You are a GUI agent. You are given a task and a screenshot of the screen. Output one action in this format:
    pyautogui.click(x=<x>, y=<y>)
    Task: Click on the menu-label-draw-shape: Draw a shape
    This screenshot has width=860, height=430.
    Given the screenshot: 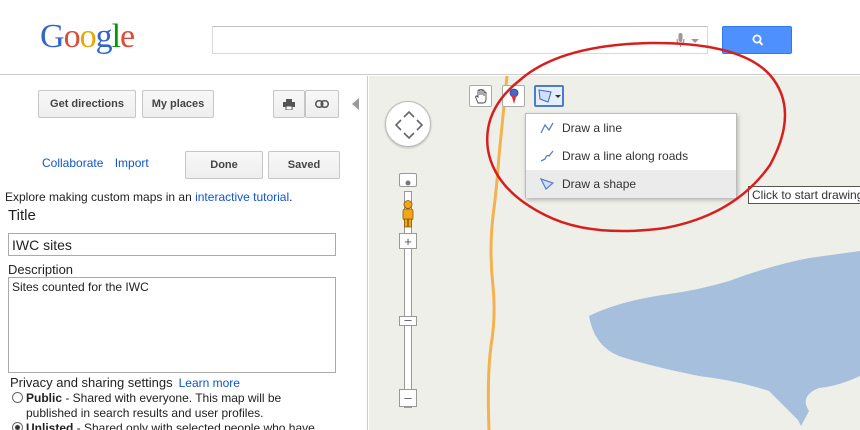 What is the action you would take?
    pyautogui.click(x=599, y=184)
    